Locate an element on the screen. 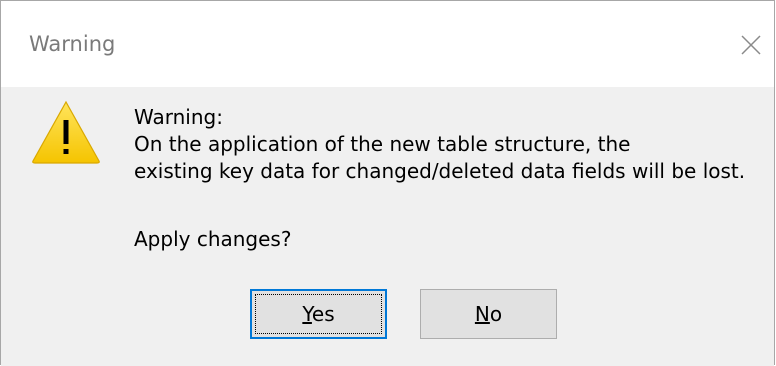 This screenshot has width=776, height=366. no-button-label: No is located at coordinates (488, 314).